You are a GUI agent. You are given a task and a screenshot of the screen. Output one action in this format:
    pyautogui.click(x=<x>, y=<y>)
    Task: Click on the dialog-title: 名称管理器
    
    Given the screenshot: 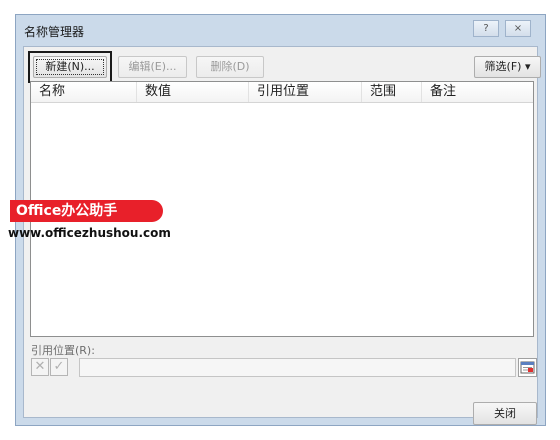 What is the action you would take?
    pyautogui.click(x=54, y=32)
    